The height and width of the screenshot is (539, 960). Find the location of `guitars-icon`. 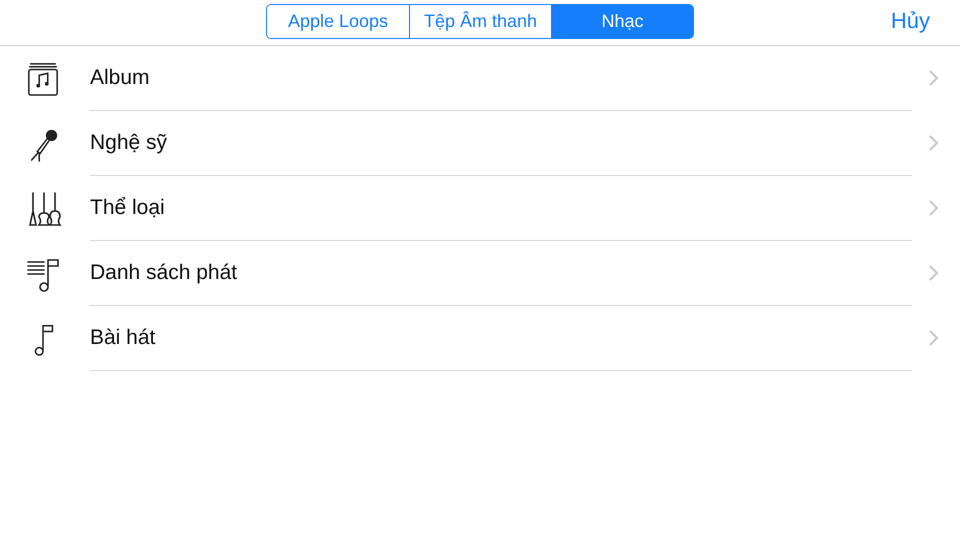

guitars-icon is located at coordinates (44, 208).